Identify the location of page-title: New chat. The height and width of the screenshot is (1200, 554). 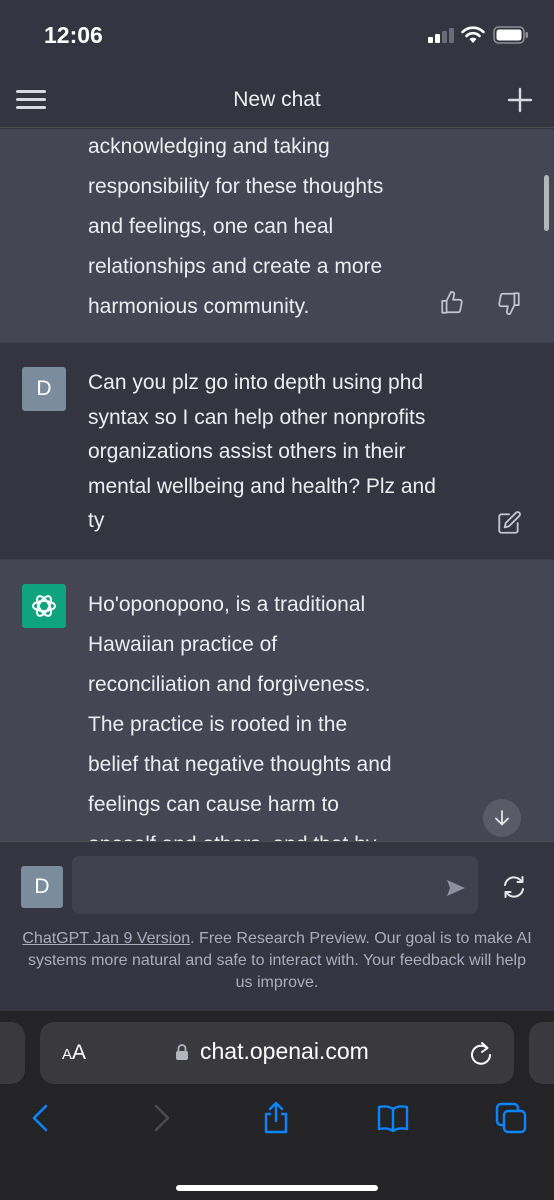
(277, 99).